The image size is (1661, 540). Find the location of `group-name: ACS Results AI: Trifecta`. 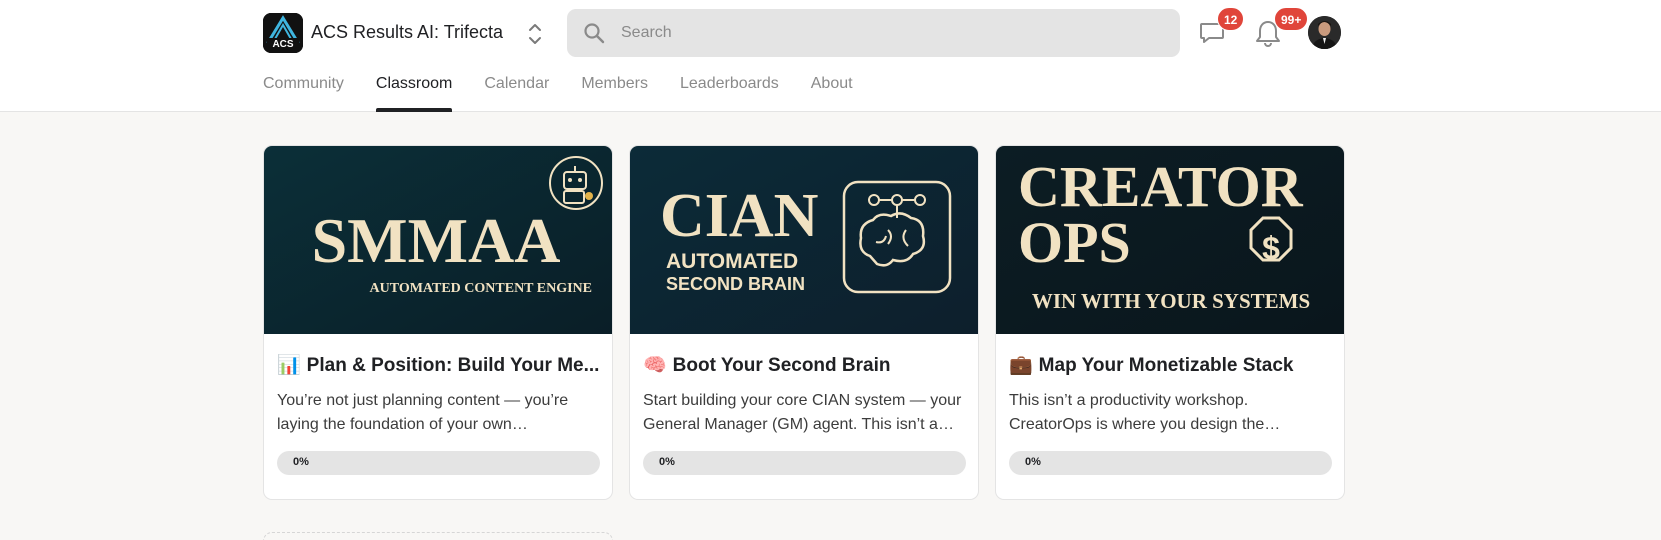

group-name: ACS Results AI: Trifecta is located at coordinates (407, 32).